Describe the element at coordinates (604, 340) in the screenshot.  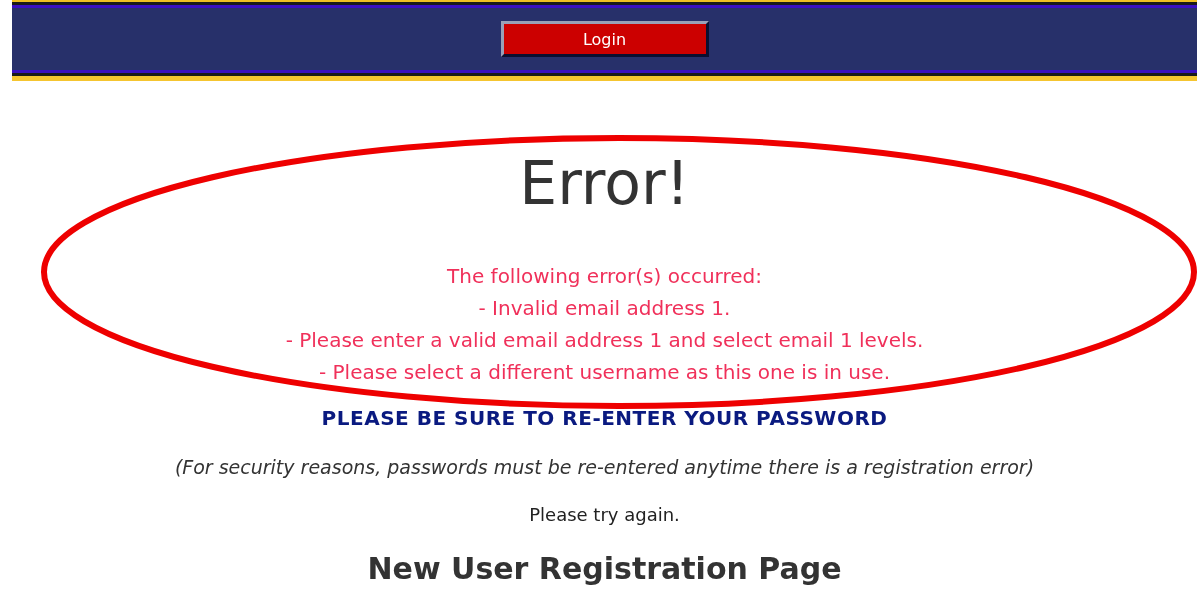
I see `error-message: - Please enter a valid email address 1 and select email 1 levels.` at that location.